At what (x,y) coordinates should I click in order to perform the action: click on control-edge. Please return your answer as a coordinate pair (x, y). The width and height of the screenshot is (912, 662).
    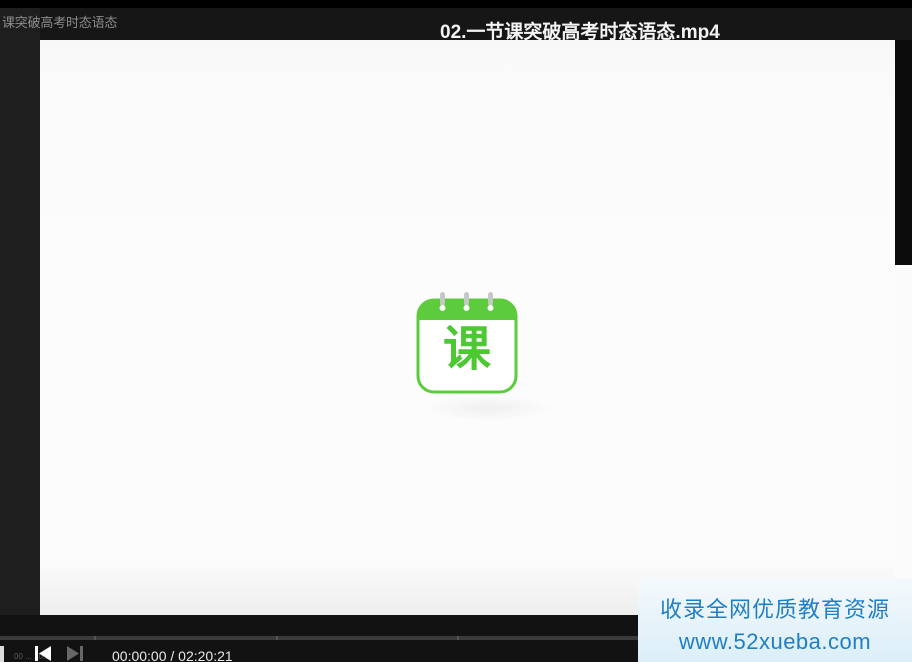
    Looking at the image, I should click on (2, 654).